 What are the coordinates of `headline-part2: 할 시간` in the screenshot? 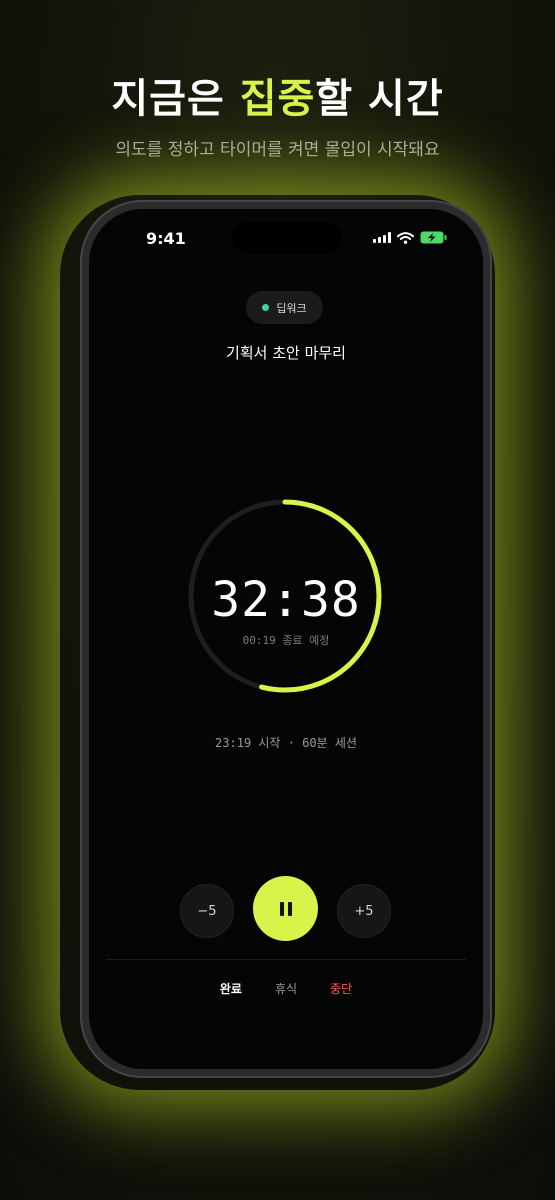 It's located at (379, 99).